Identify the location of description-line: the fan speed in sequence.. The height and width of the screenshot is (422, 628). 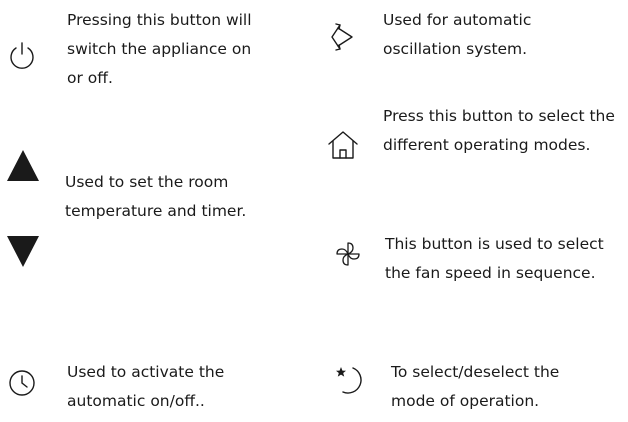
(490, 273).